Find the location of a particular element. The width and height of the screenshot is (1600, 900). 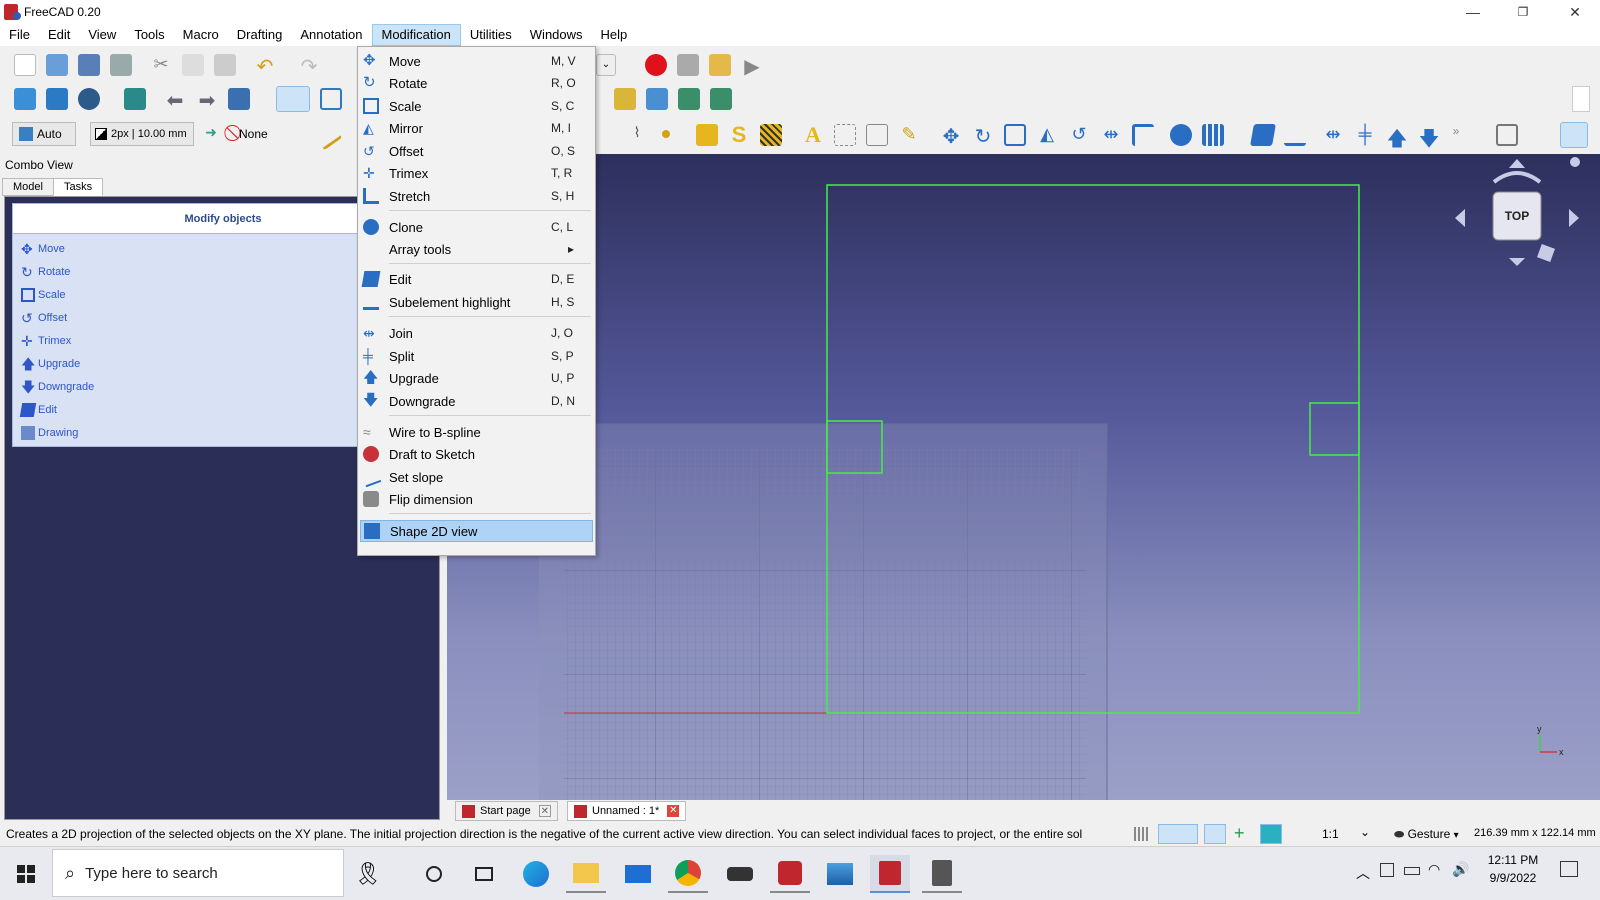

shapestring-icon: S is located at coordinates (739, 135).